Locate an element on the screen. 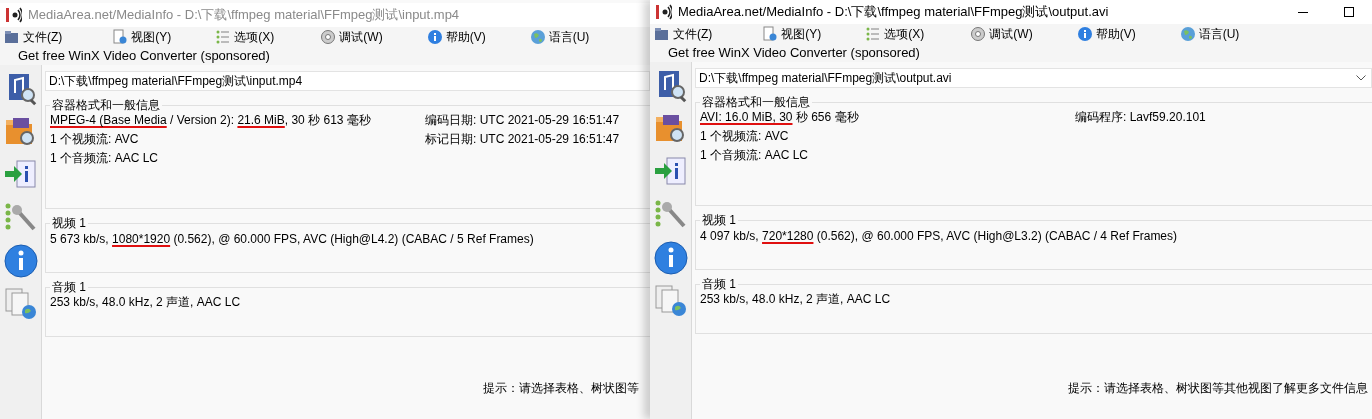 The height and width of the screenshot is (419, 1372). info-line: 标记日期: UTC 2021-05-29 16:51:47 is located at coordinates (523, 139).